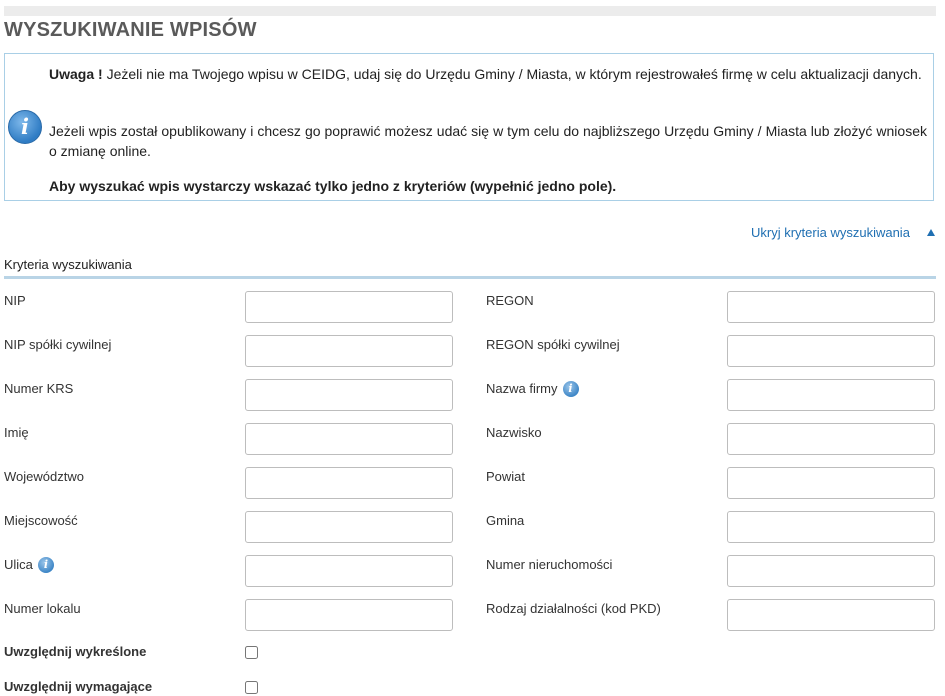  Describe the element at coordinates (75, 651) in the screenshot. I see `include-deleted-label: Uwzględnij wykreślone` at that location.